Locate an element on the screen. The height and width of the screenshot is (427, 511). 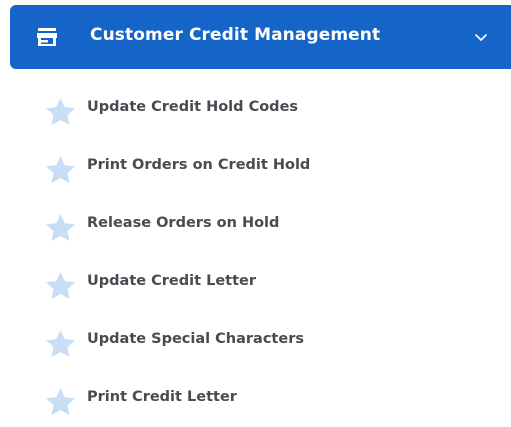
menu-item-label: Print Orders on Credit Hold is located at coordinates (199, 165).